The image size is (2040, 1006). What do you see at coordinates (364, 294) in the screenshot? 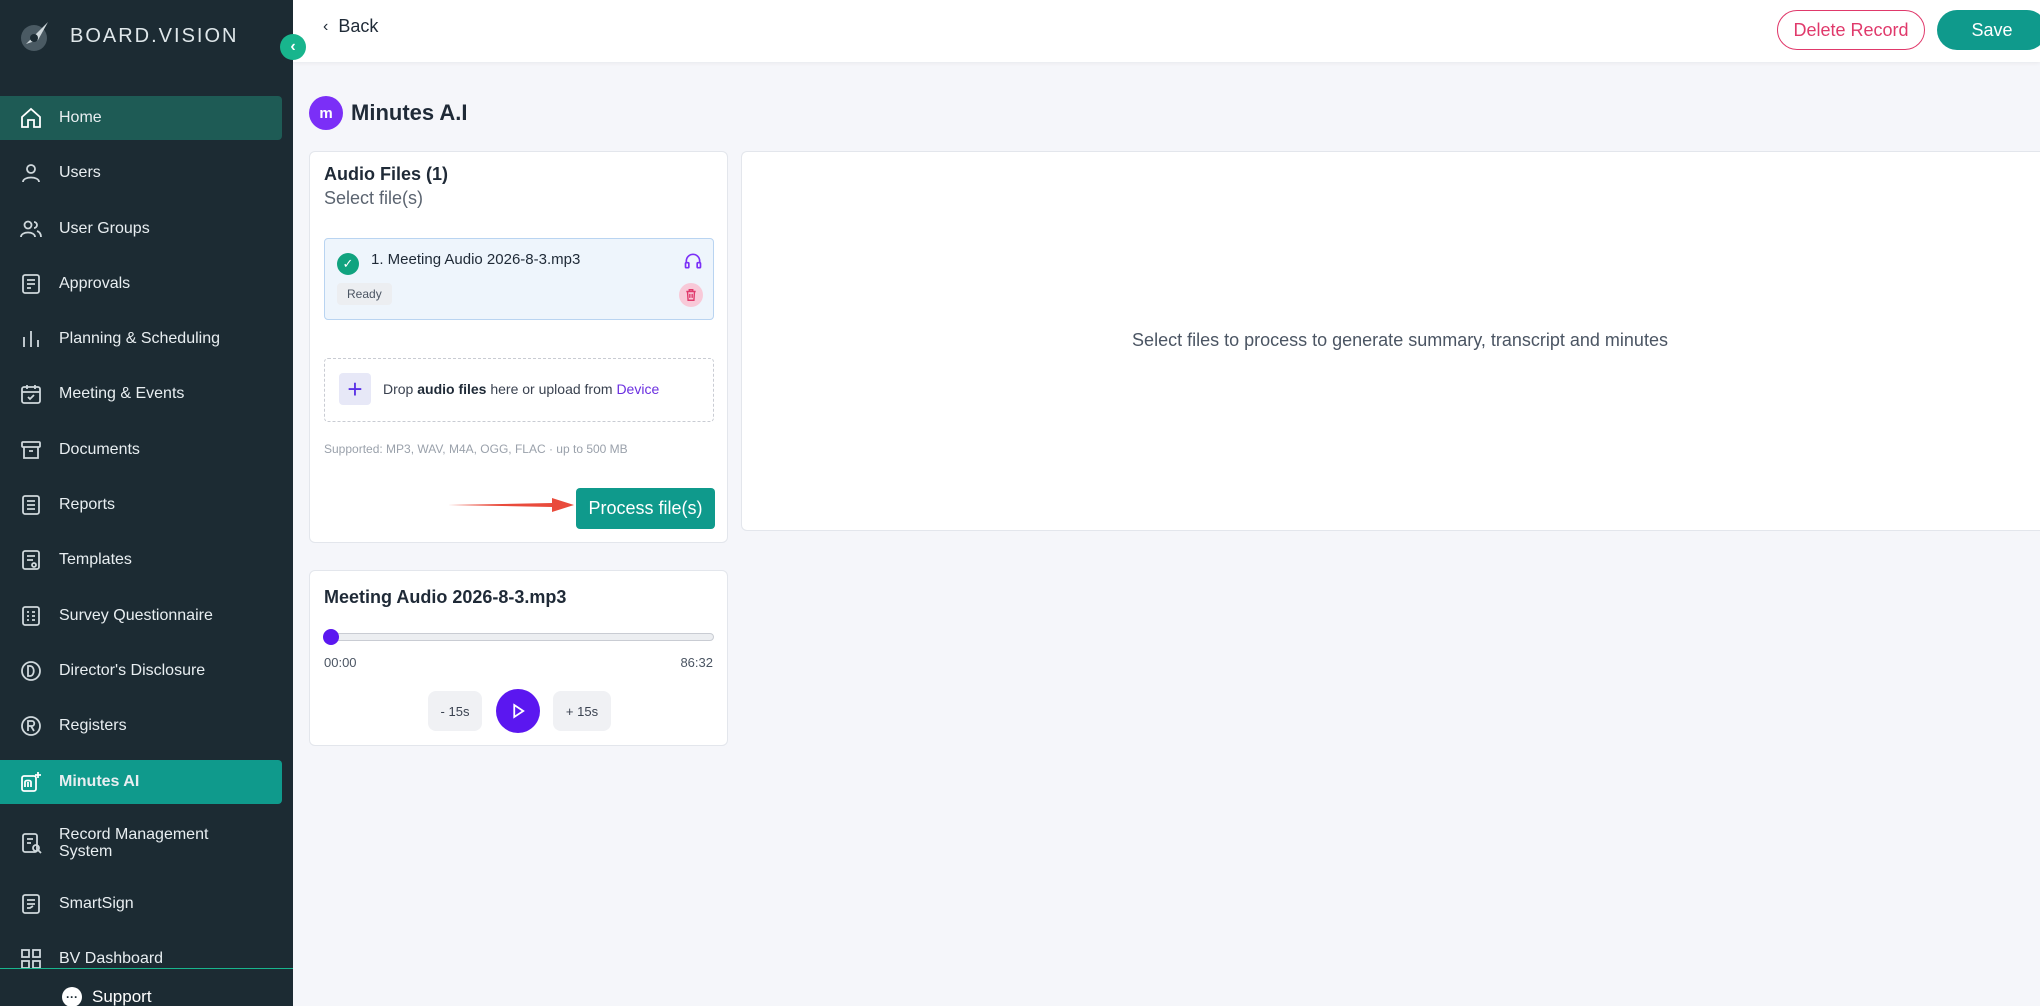
I see `status-badge: Ready` at bounding box center [364, 294].